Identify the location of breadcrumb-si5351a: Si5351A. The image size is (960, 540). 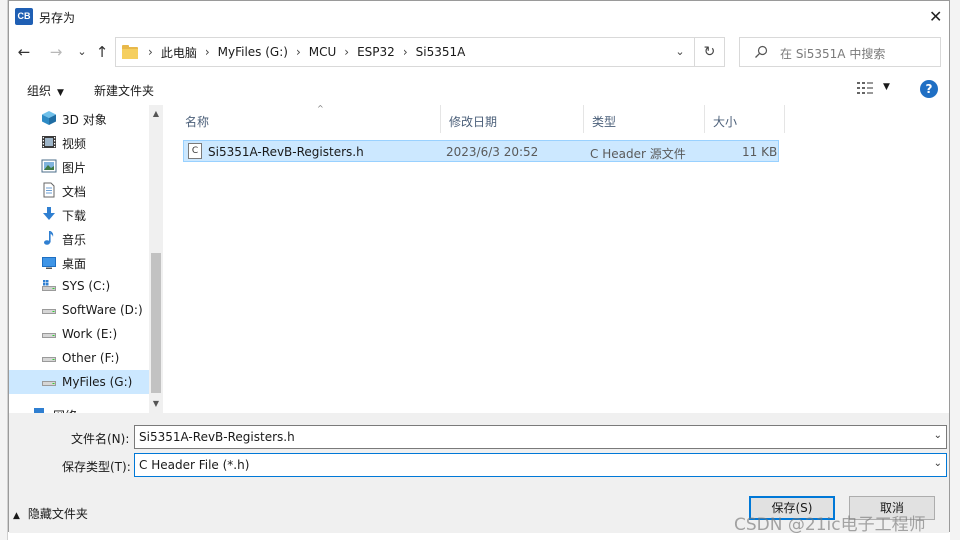
(441, 52).